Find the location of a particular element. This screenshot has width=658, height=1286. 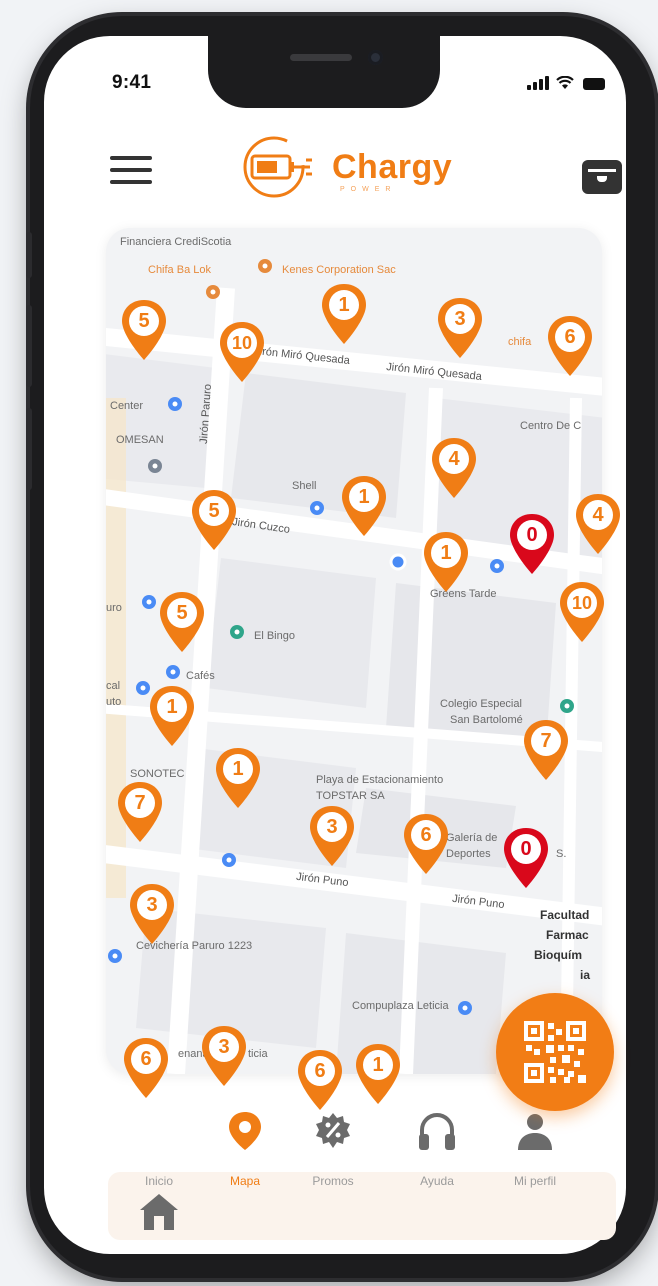

nav-item-mapa: Mapa is located at coordinates (245, 1149).